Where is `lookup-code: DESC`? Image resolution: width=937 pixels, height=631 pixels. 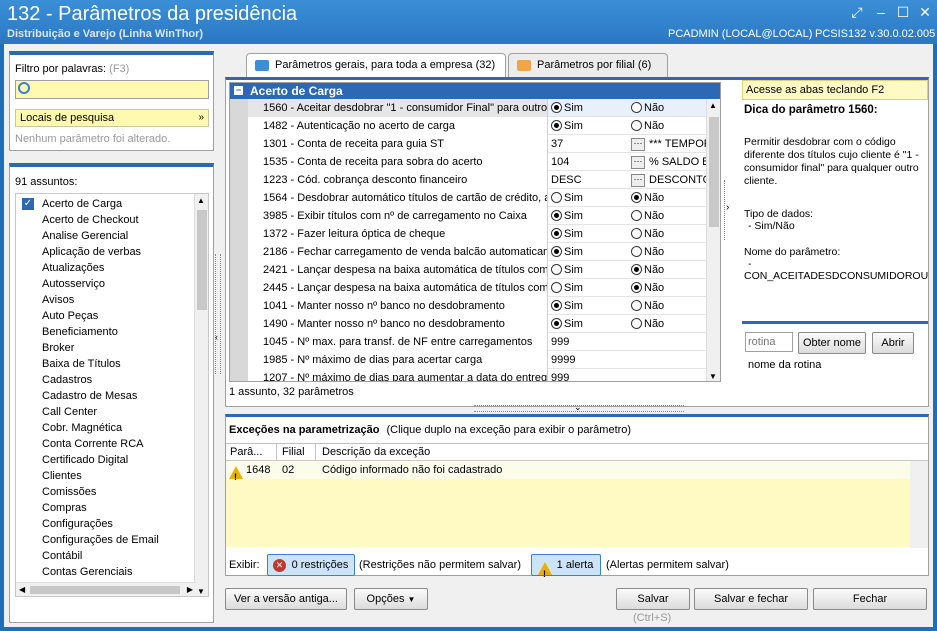 lookup-code: DESC is located at coordinates (591, 180).